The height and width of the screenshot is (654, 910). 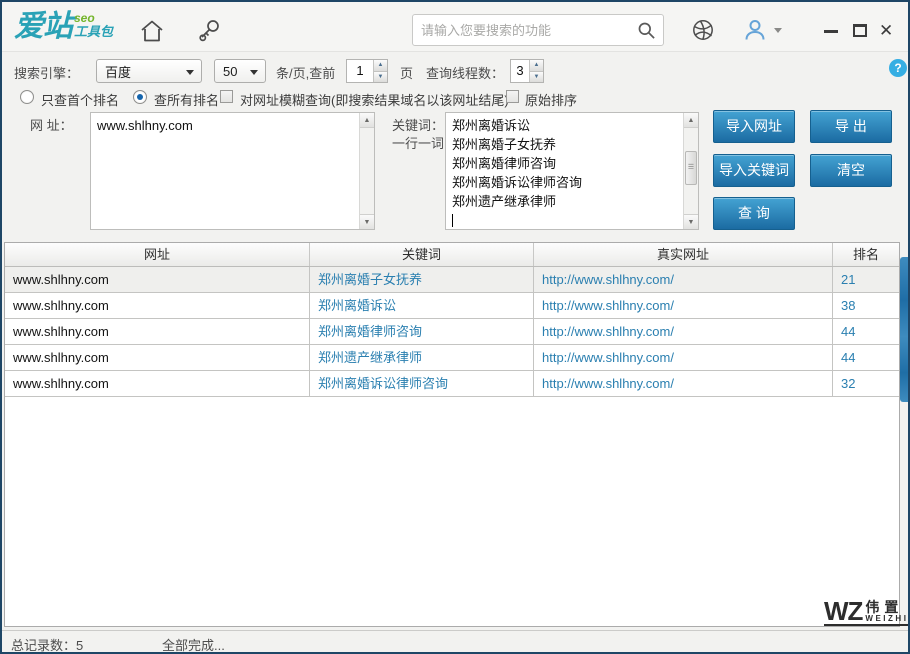 I want to click on close-icon: ✕, so click(x=886, y=30).